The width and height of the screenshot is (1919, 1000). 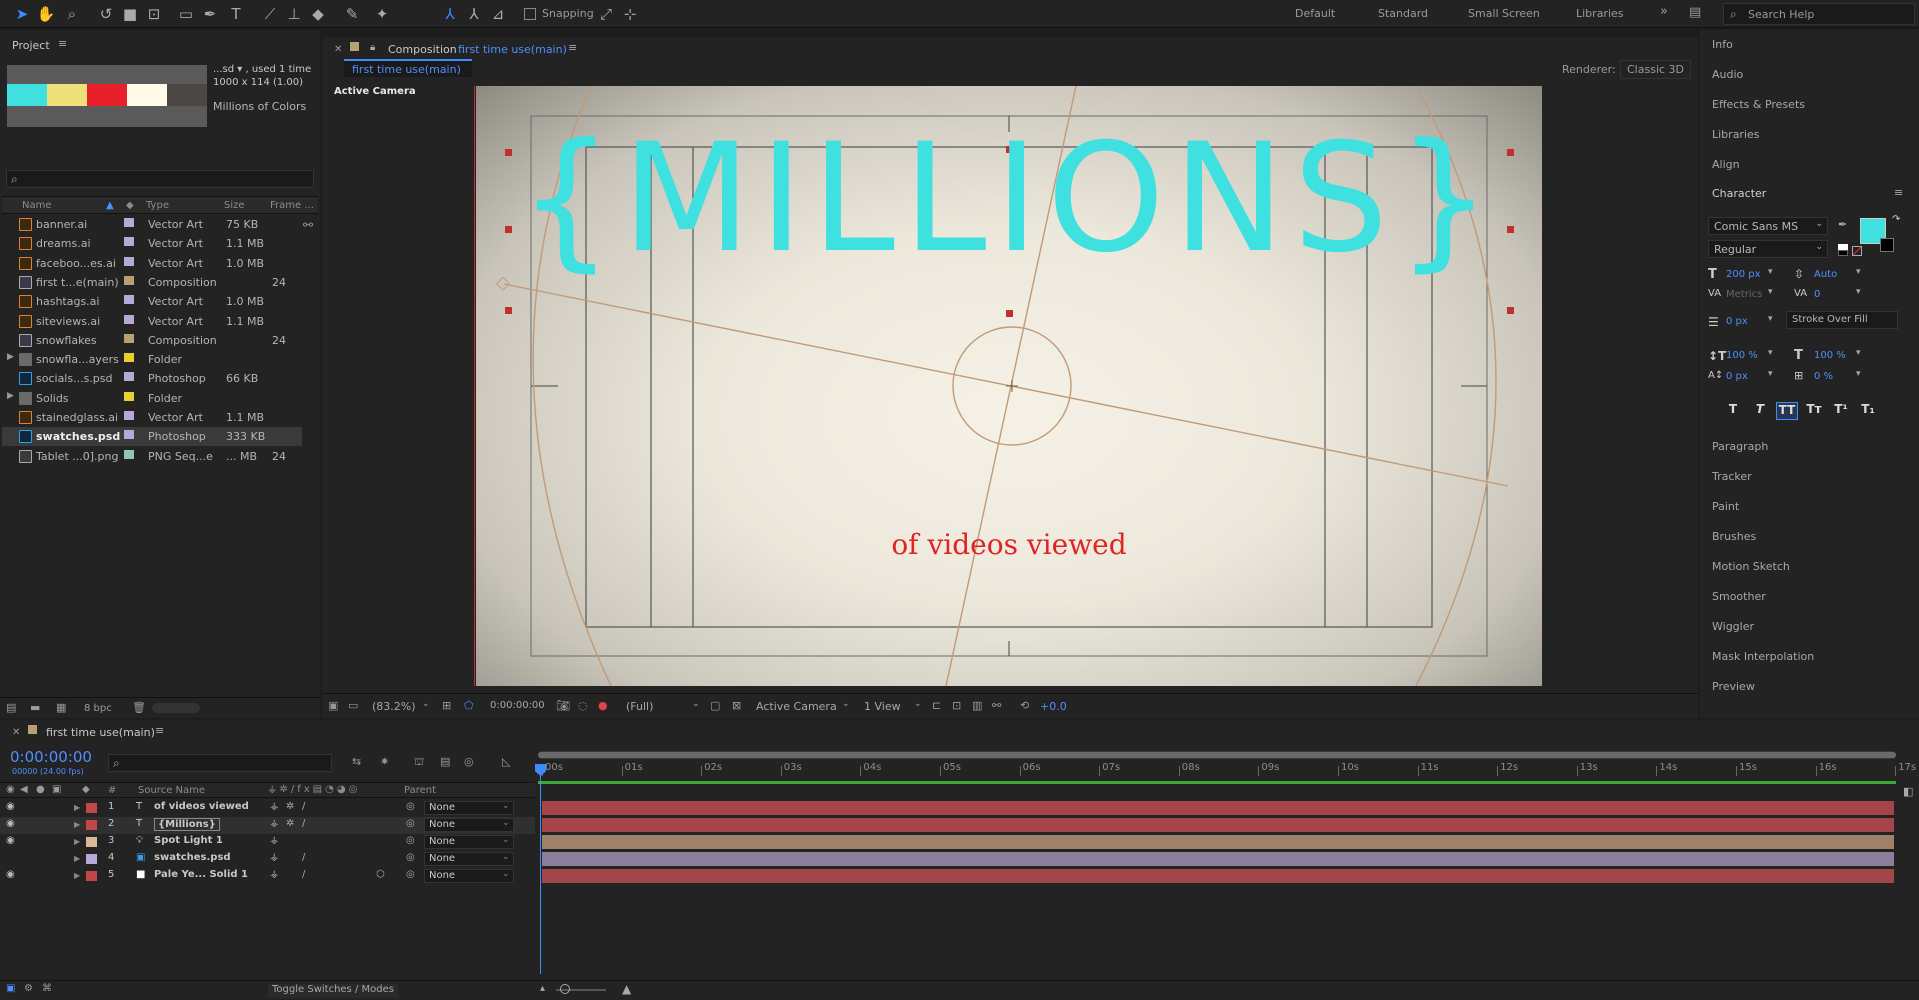 What do you see at coordinates (380, 874) in the screenshot?
I see `3d-layer-icon: ⬡` at bounding box center [380, 874].